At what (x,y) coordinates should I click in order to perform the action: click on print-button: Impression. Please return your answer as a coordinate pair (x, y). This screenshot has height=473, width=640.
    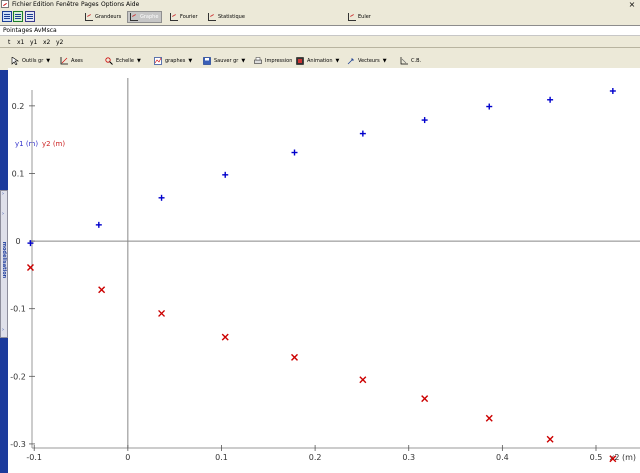
    Looking at the image, I should click on (273, 61).